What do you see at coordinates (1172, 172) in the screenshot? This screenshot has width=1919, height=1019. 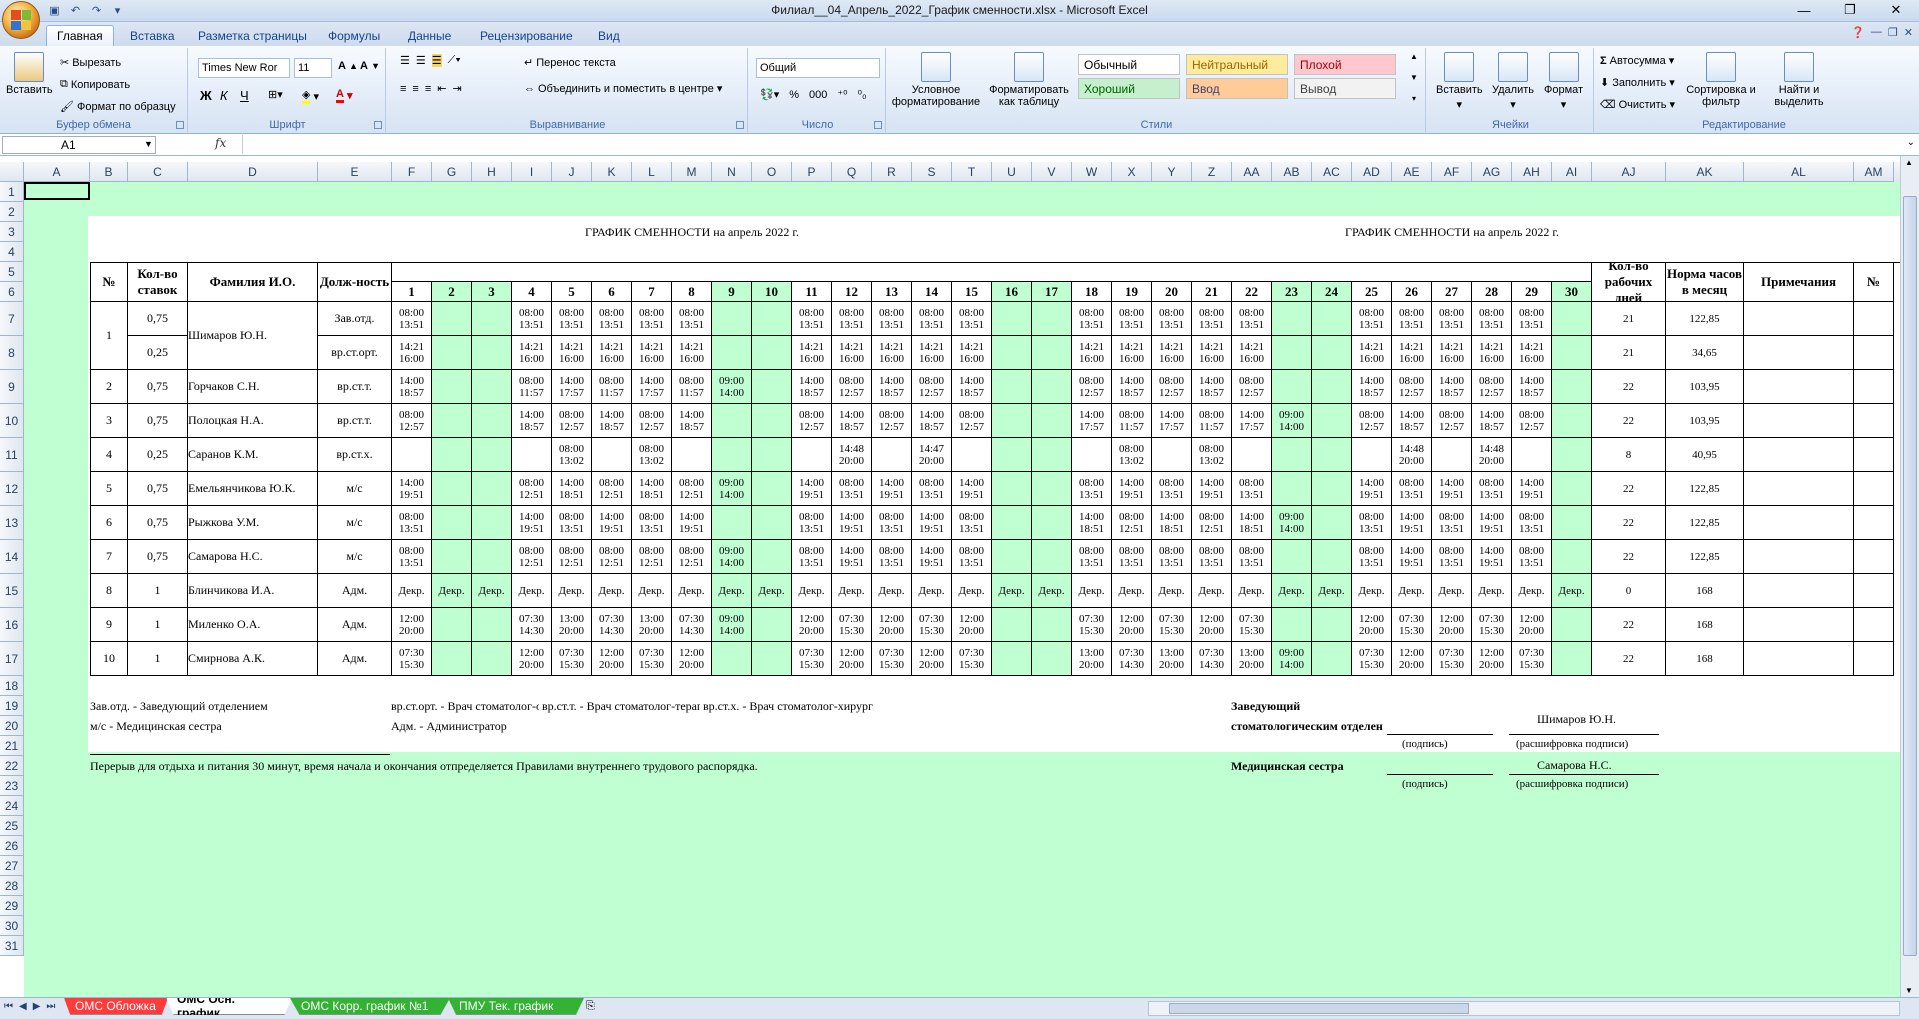 I see `column-header: Y` at bounding box center [1172, 172].